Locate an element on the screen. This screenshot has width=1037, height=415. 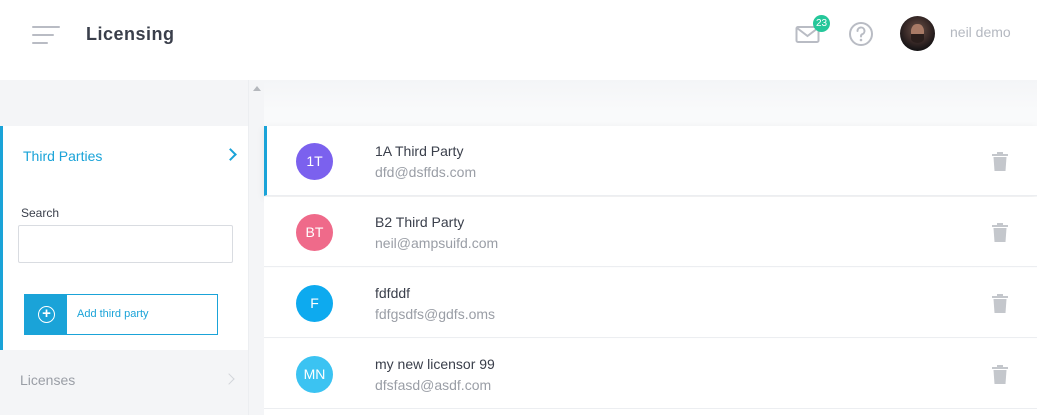
help-icon is located at coordinates (861, 34).